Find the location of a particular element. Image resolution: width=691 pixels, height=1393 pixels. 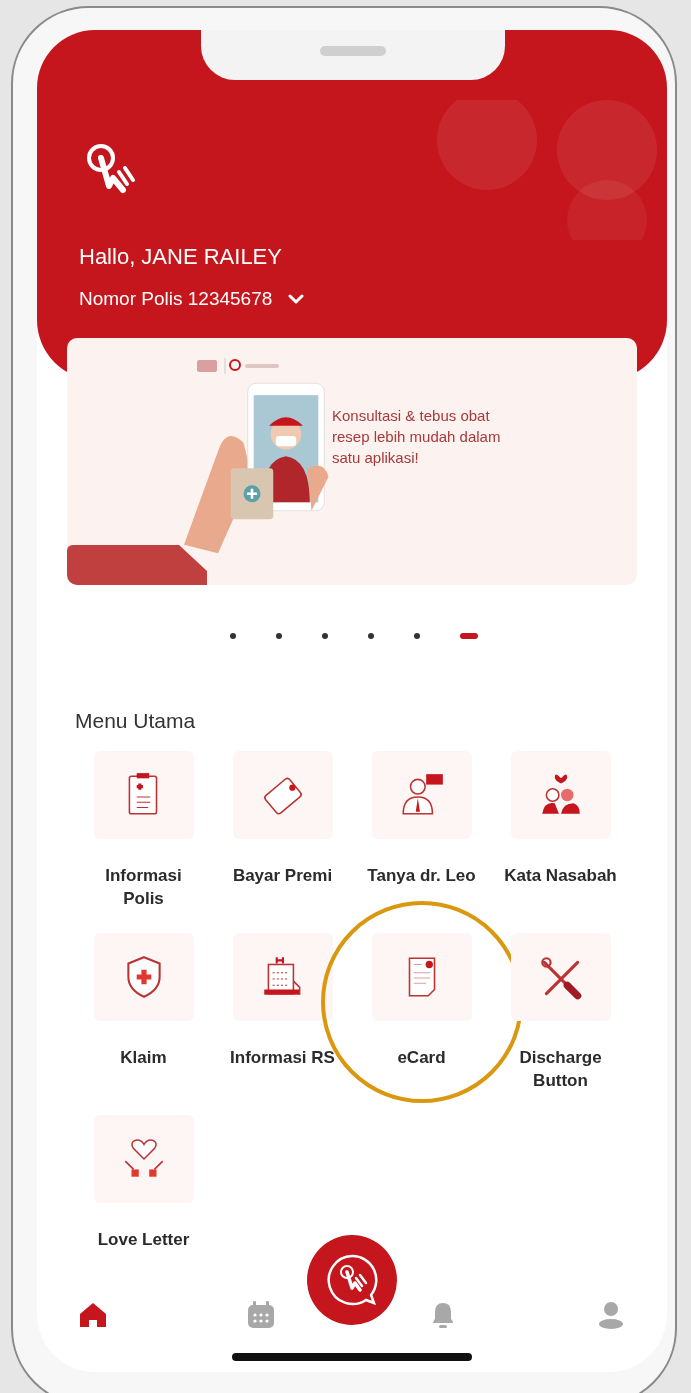

menu-label: Informasi Polis is located at coordinates (143, 888).